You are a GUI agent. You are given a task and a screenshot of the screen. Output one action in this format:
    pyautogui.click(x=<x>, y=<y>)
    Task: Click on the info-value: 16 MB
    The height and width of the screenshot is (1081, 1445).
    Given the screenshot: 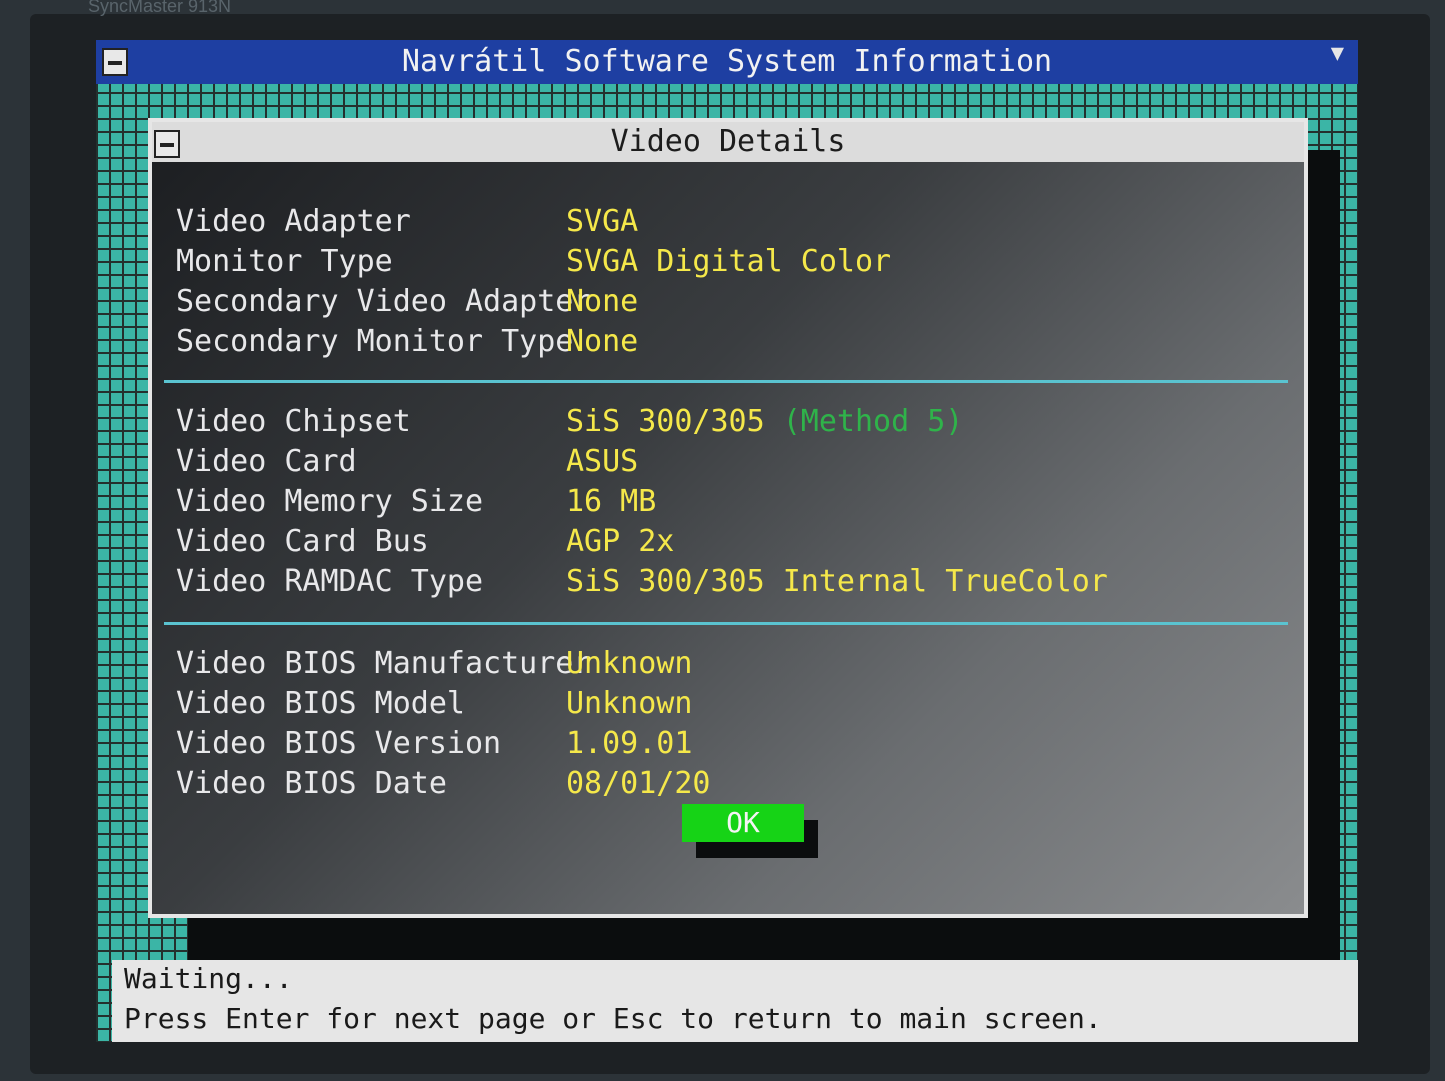 What is the action you would take?
    pyautogui.click(x=611, y=501)
    